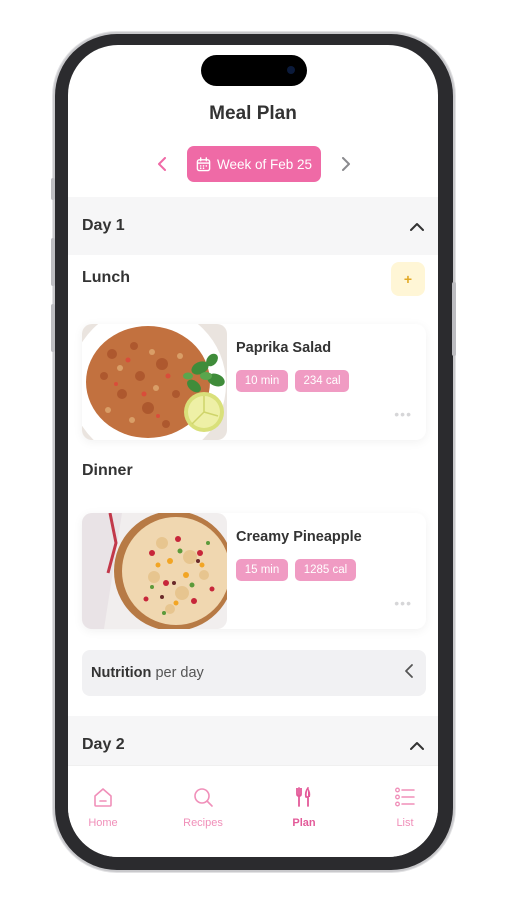 This screenshot has width=507, height=900. Describe the element at coordinates (179, 673) in the screenshot. I see `nutrition-label-suffix: per day` at that location.